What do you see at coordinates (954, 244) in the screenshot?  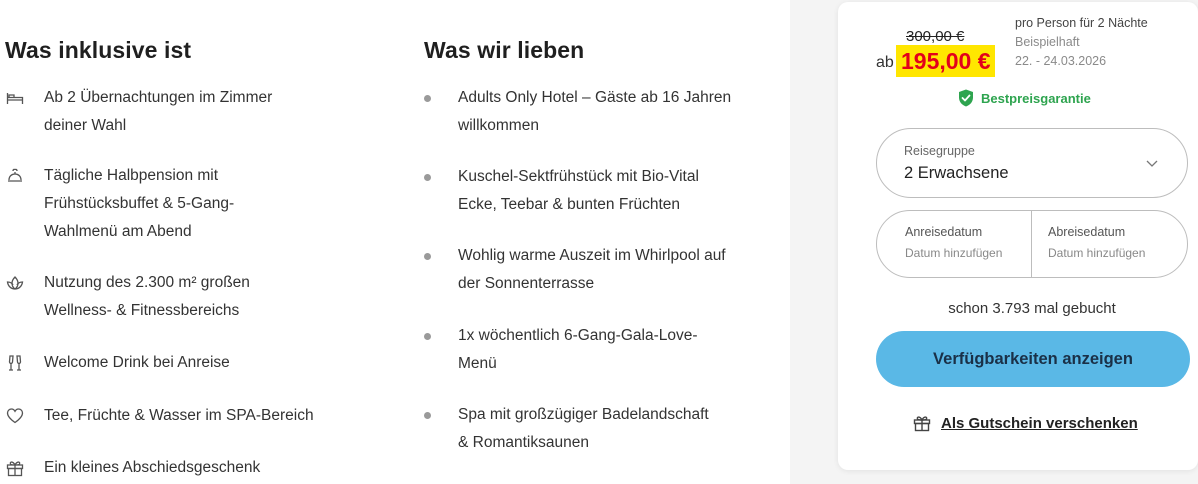 I see `arrival-date-field: Anreisedatum Datum hinzufügen` at bounding box center [954, 244].